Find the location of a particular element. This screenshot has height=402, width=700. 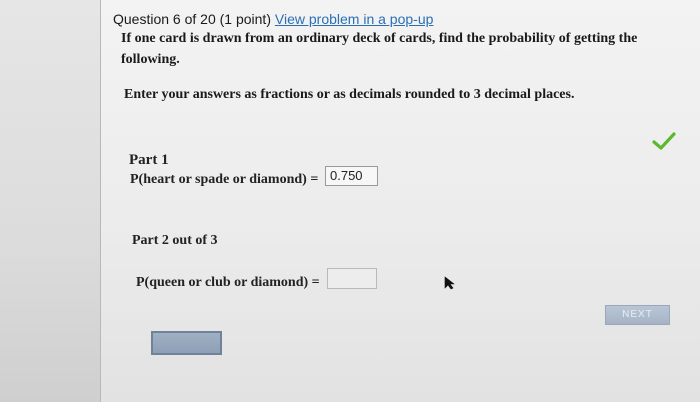

next-button: NEXT is located at coordinates (637, 315).